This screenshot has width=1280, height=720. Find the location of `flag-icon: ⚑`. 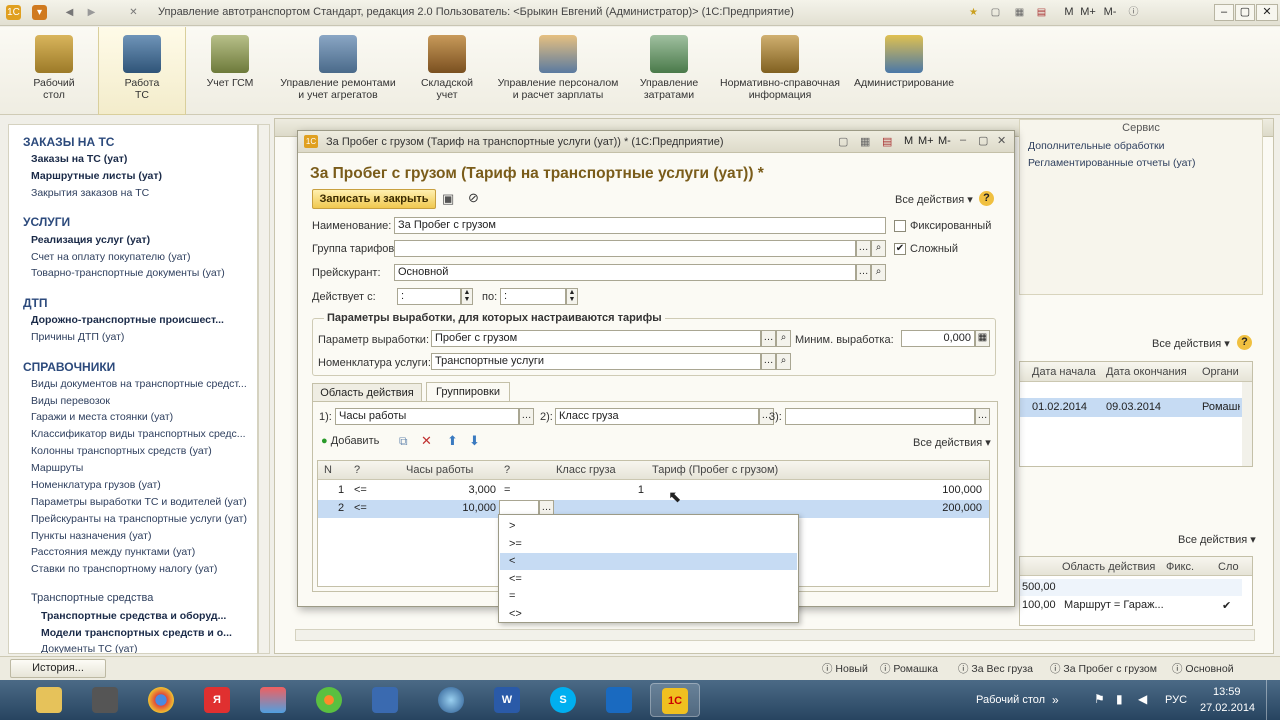

flag-icon: ⚑ is located at coordinates (1099, 699).